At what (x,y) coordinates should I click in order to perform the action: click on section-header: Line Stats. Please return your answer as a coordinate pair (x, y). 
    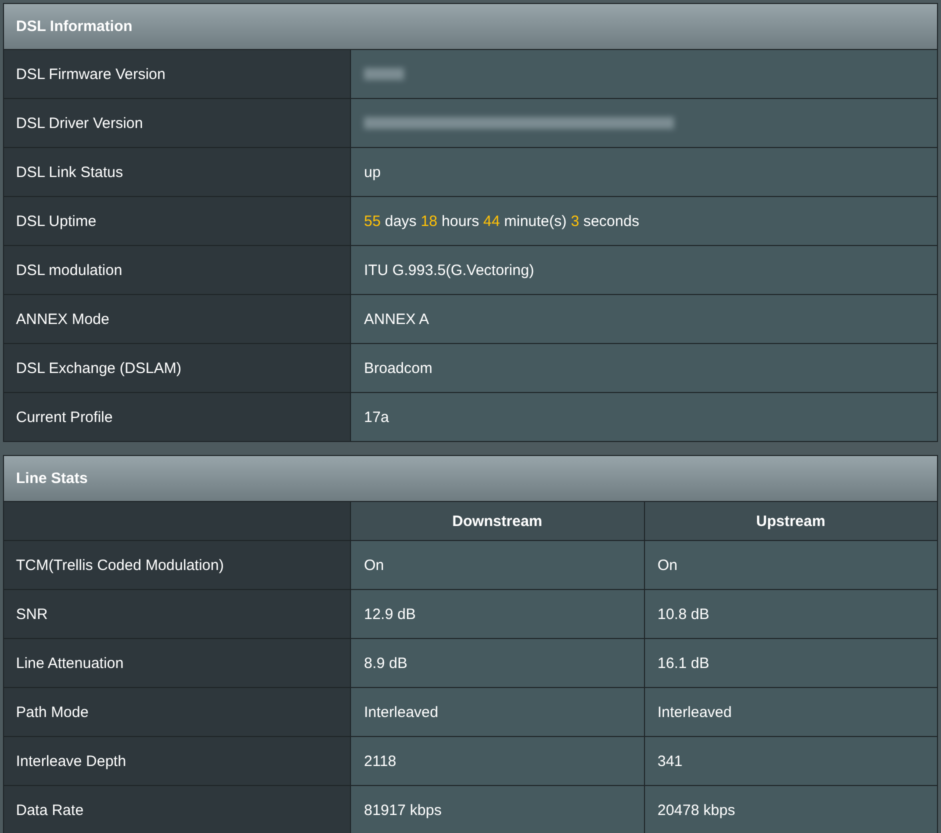
    Looking at the image, I should click on (470, 479).